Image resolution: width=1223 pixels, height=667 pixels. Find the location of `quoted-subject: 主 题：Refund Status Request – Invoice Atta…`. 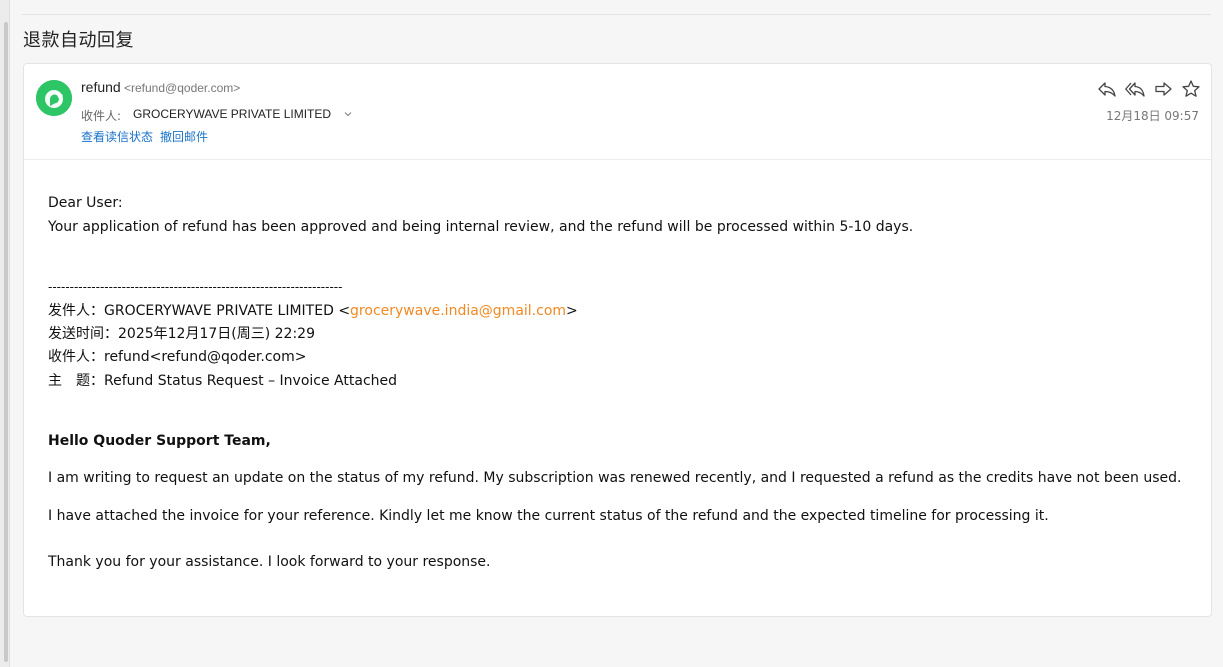

quoted-subject: 主 题：Refund Status Request – Invoice Atta… is located at coordinates (223, 381).